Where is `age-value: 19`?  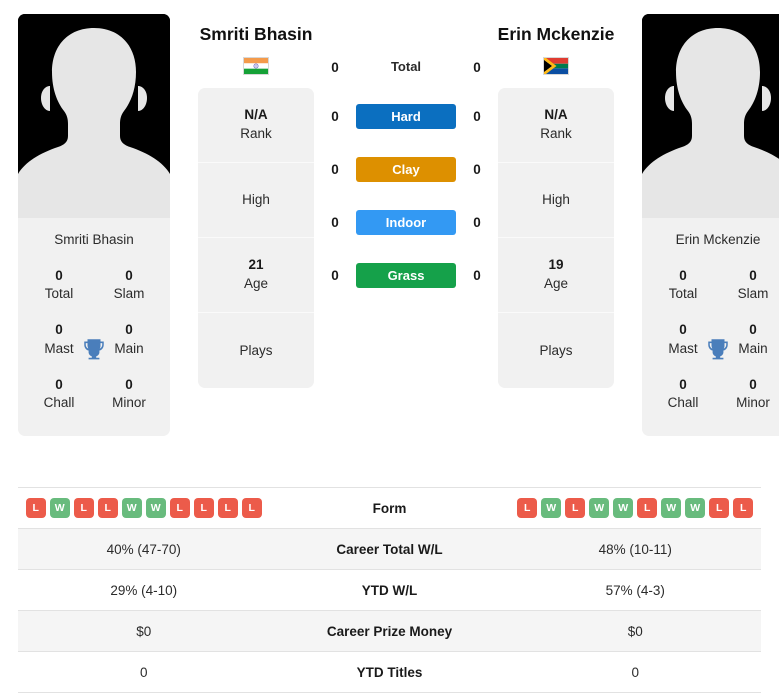 age-value: 19 is located at coordinates (556, 265).